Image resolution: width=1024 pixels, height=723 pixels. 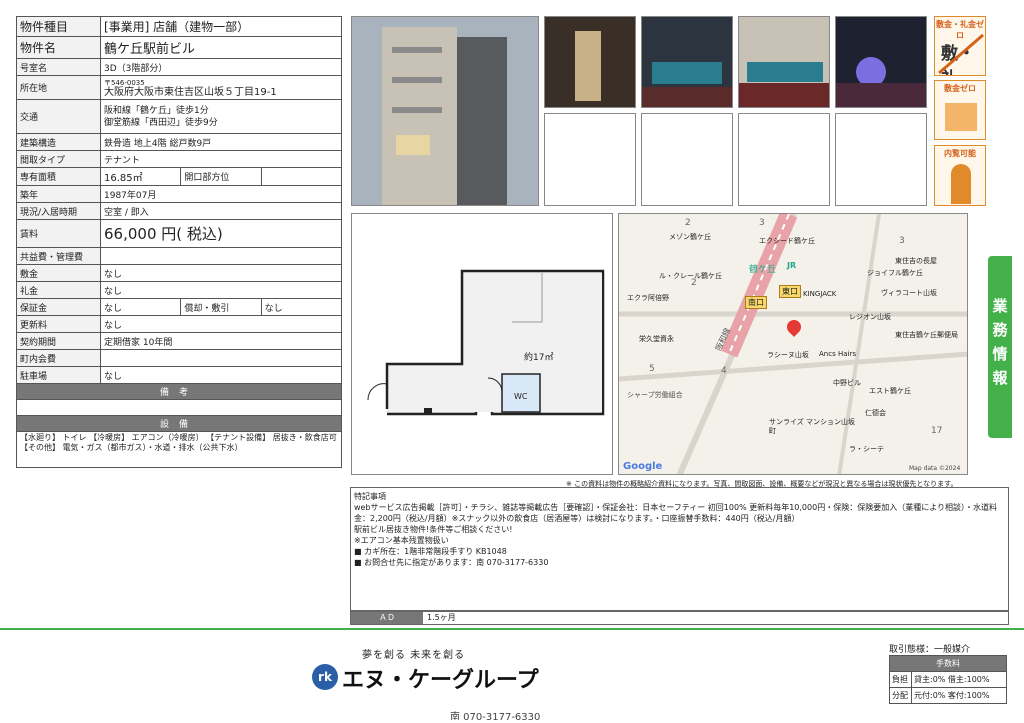 What do you see at coordinates (935, 468) in the screenshot?
I see `map-copyright: Map data ©2024` at bounding box center [935, 468].